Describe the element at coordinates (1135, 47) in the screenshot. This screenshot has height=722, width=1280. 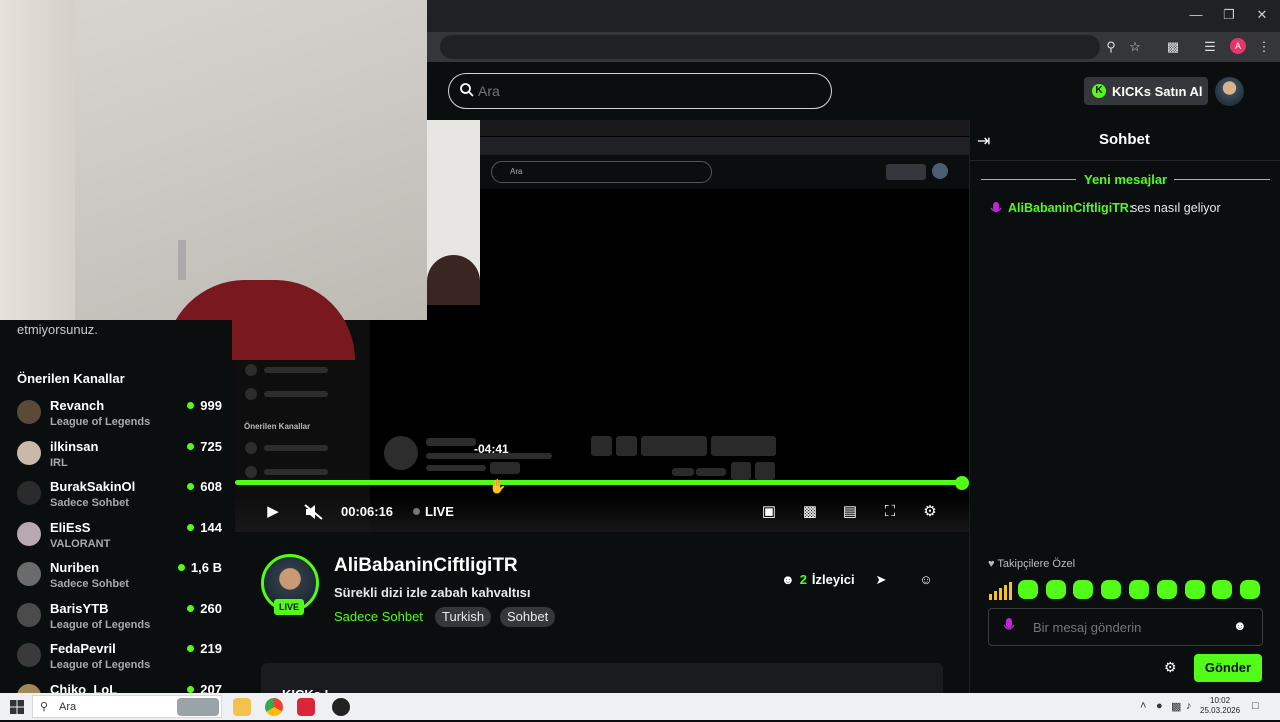
I see `bookmark-star-icon: ☆` at that location.